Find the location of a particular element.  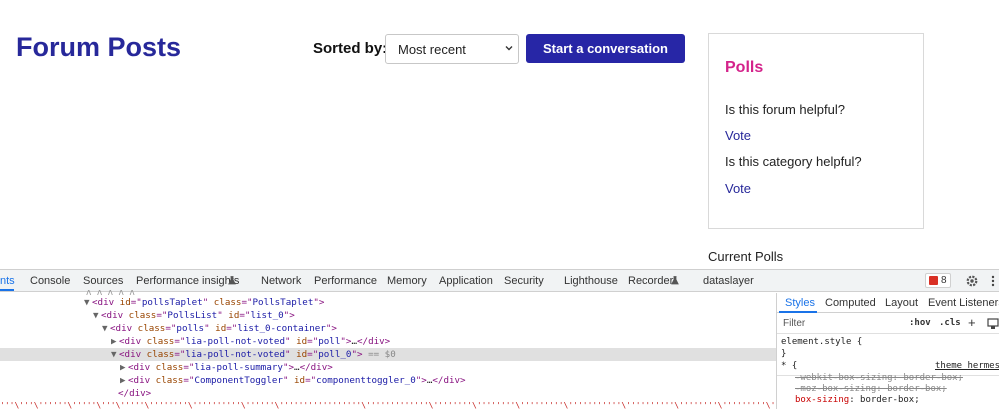

attr-value: list_0 is located at coordinates (267, 315).